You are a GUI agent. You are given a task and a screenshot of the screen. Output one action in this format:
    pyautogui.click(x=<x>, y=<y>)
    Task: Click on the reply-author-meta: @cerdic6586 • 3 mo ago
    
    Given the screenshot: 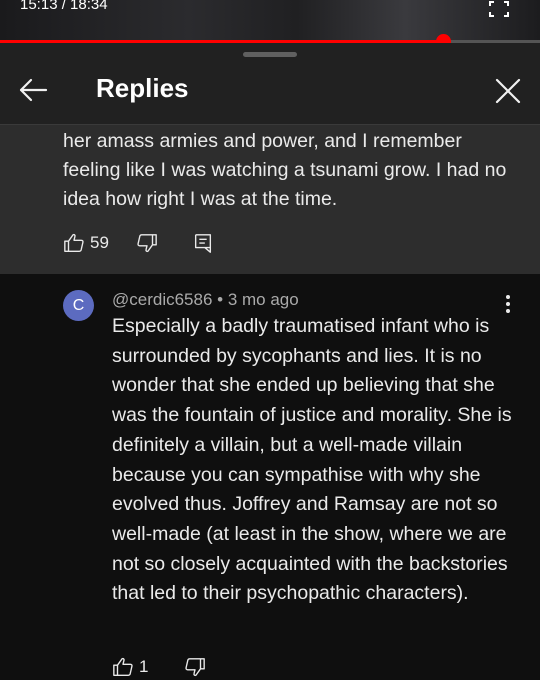 What is the action you would take?
    pyautogui.click(x=205, y=300)
    